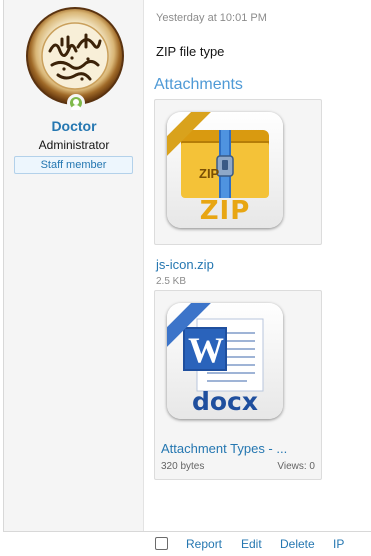 The image size is (371, 556). I want to click on edit-link: Edit, so click(251, 544).